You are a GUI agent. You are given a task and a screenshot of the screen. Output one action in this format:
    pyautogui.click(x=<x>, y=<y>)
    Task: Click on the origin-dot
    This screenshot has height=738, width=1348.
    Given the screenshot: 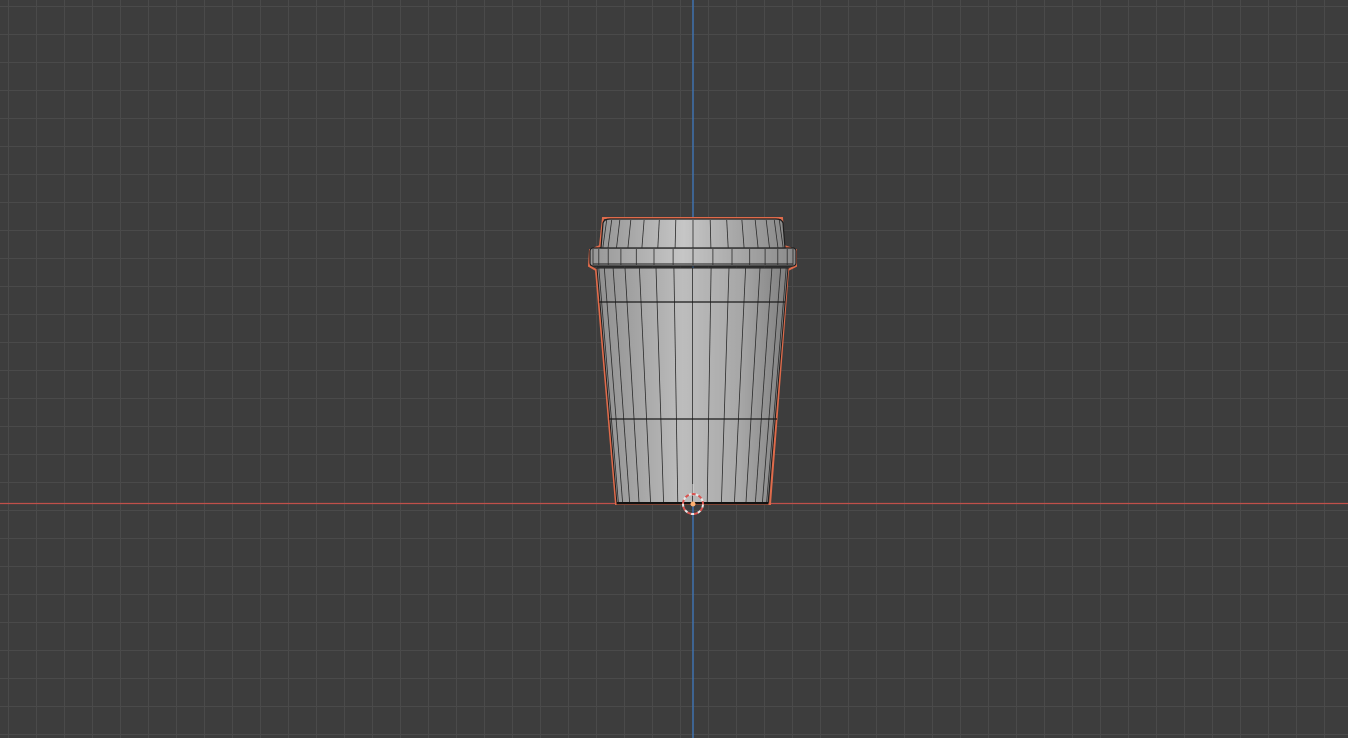 What is the action you would take?
    pyautogui.click(x=693, y=504)
    